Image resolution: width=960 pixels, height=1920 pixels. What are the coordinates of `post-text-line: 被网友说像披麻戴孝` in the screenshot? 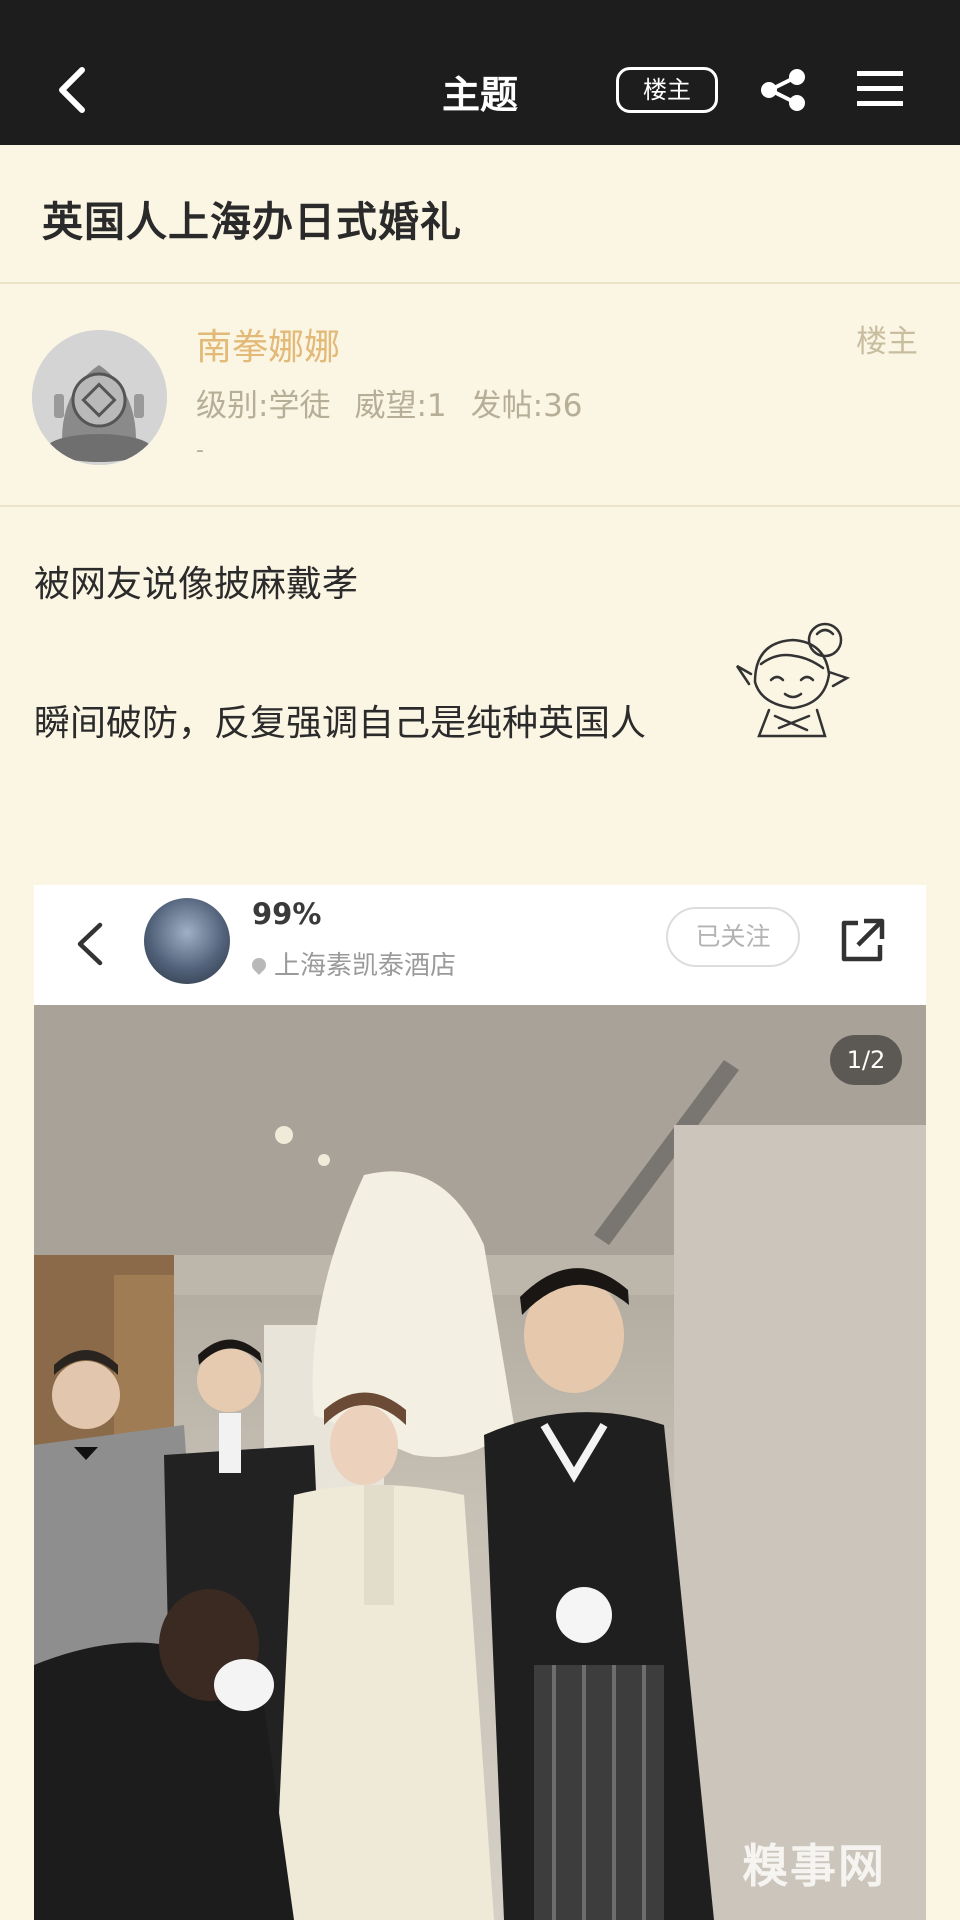 It's located at (196, 584).